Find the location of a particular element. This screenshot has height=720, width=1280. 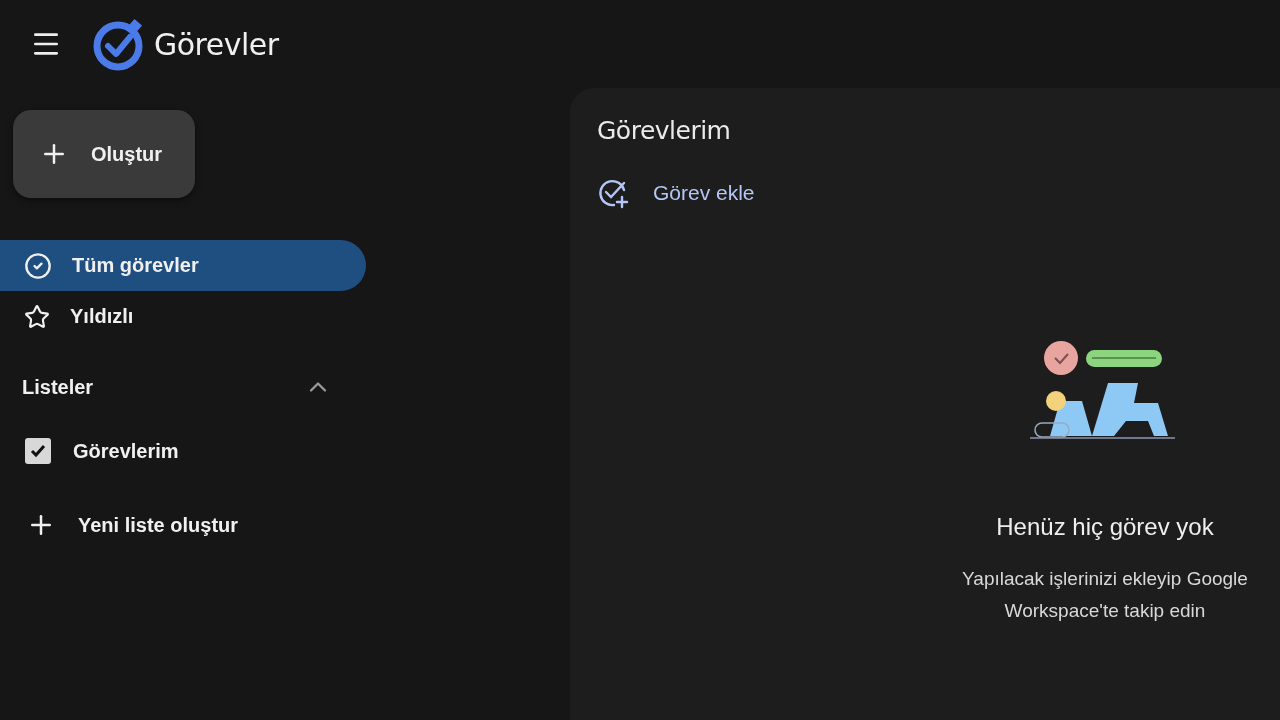

add-task-icon is located at coordinates (613, 193).